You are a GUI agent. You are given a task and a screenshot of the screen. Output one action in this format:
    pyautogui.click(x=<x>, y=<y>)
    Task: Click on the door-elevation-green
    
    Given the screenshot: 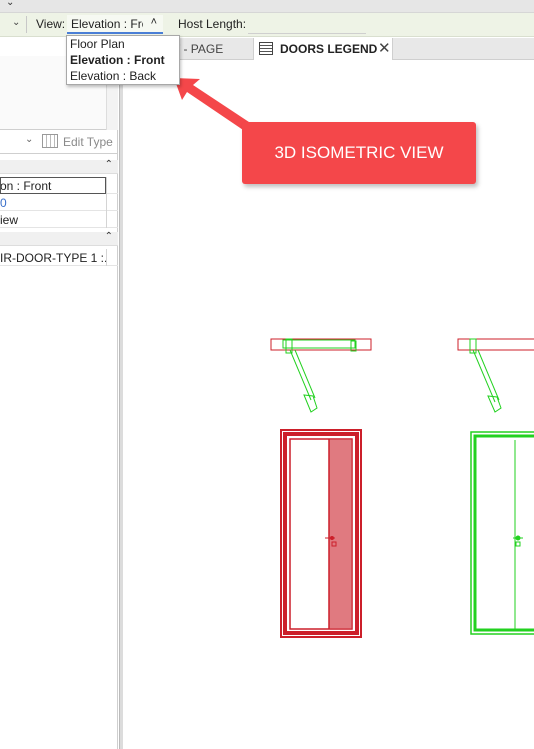 What is the action you would take?
    pyautogui.click(x=502, y=533)
    